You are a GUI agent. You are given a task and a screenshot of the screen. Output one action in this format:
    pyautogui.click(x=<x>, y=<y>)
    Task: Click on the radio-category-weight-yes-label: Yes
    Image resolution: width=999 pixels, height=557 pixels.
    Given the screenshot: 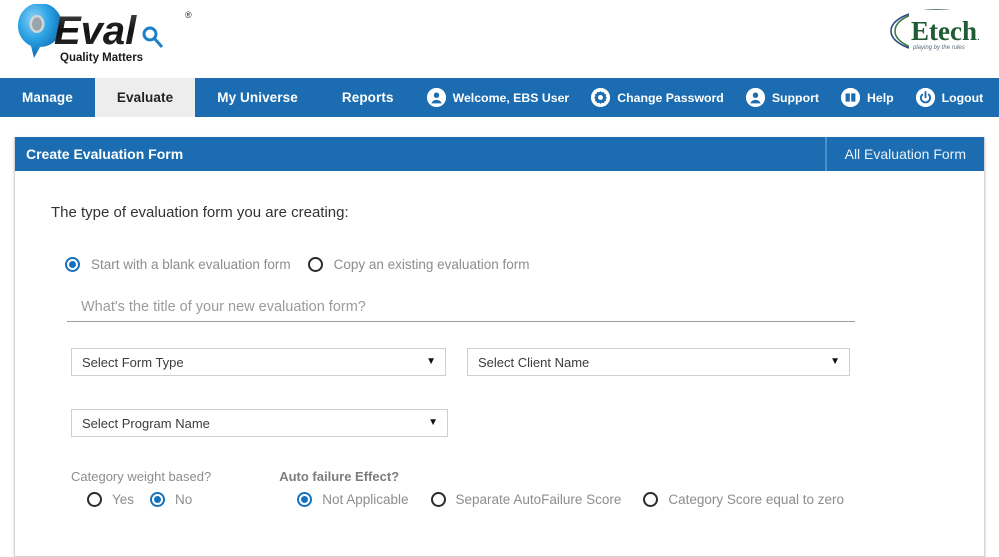 What is the action you would take?
    pyautogui.click(x=123, y=499)
    